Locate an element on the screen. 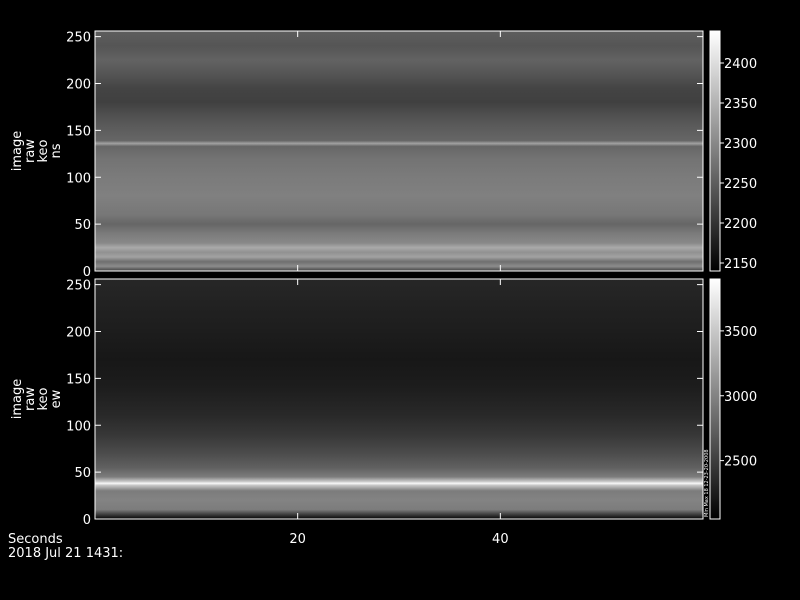 Image resolution: width=800 pixels, height=600 pixels. y-axis-label: ns is located at coordinates (56, 150).